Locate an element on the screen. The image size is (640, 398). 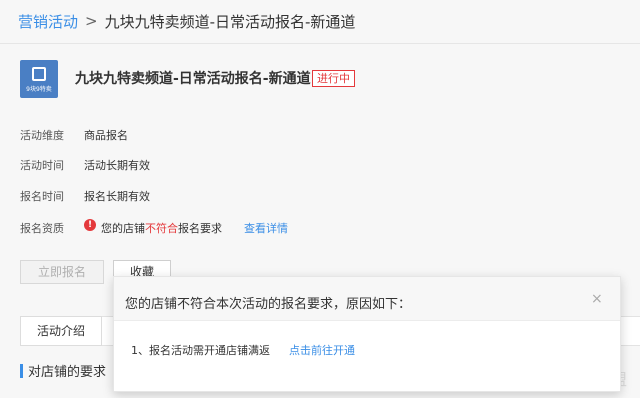
breadcrumb-current: 九块九特卖频道-日常活动报名-新通道 is located at coordinates (230, 21).